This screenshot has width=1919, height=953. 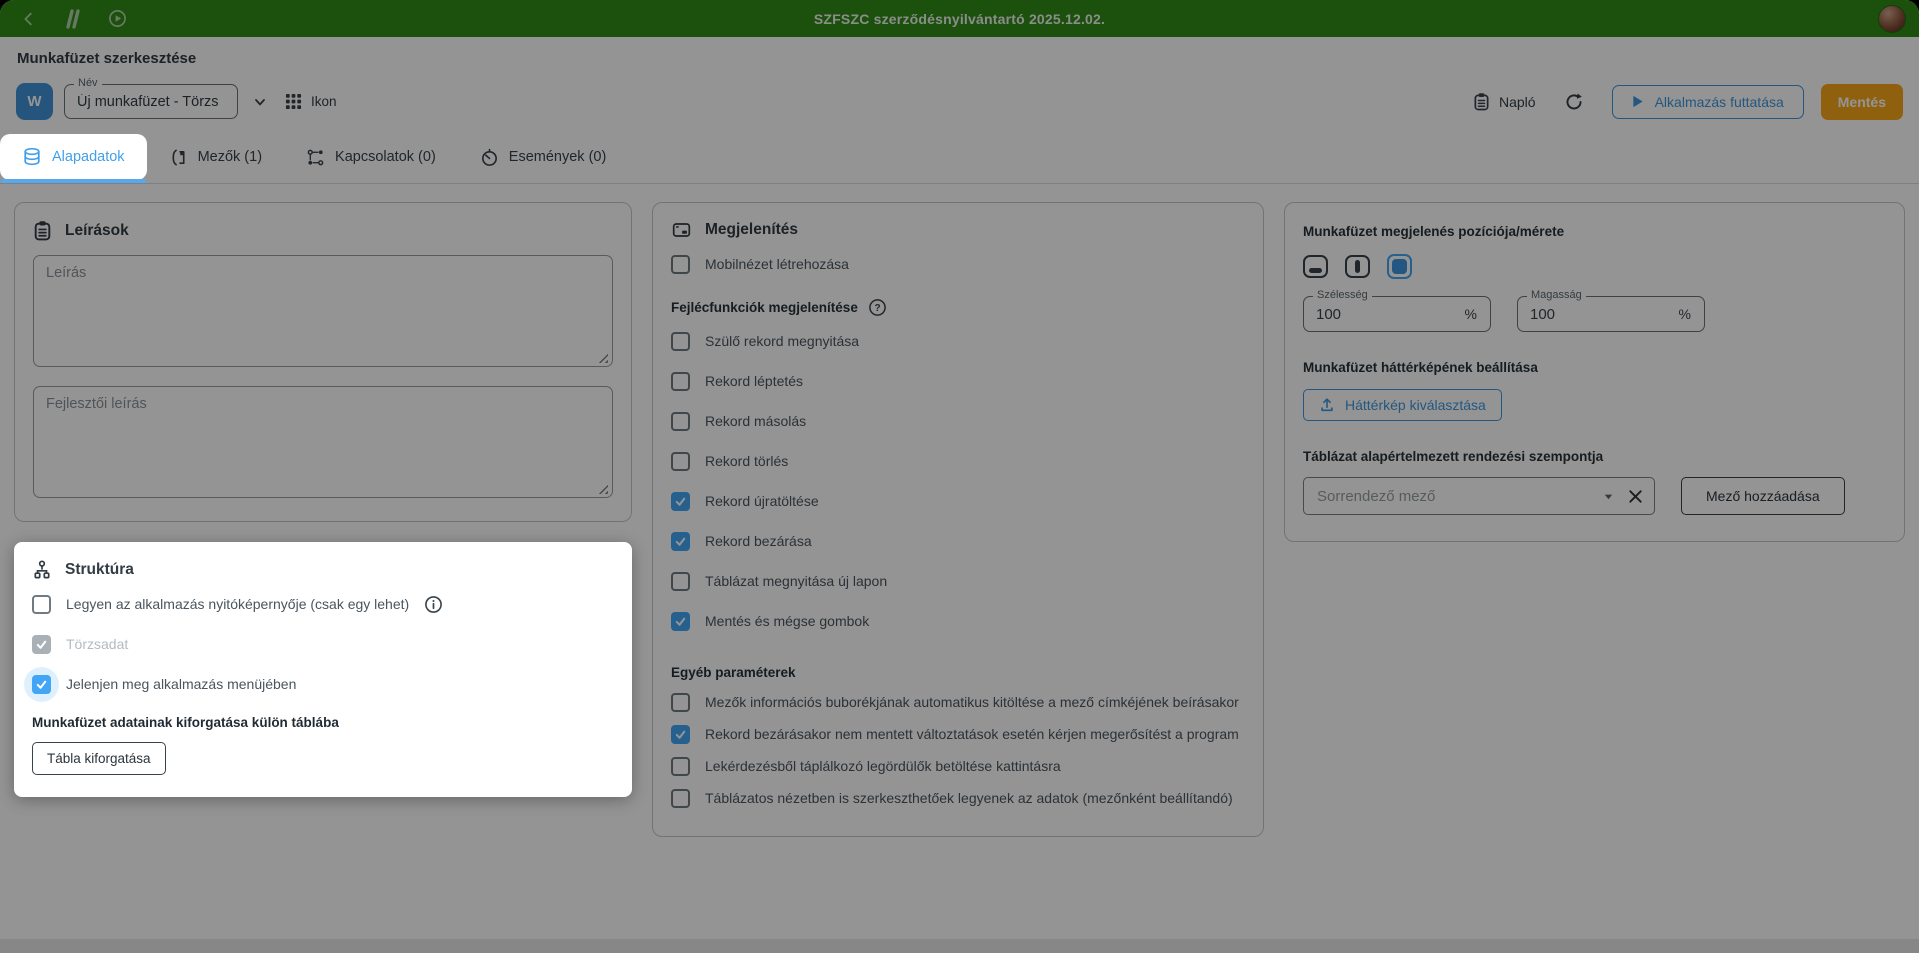 I want to click on tab-esemenyek: Események (0), so click(x=543, y=157).